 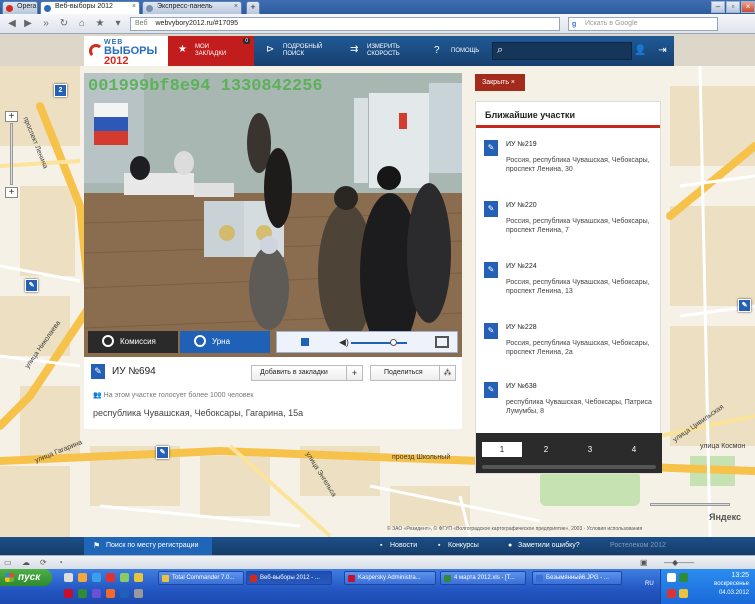 I want to click on tab-webvybory: Веб-выборы 2012 ×, so click(x=90, y=7).